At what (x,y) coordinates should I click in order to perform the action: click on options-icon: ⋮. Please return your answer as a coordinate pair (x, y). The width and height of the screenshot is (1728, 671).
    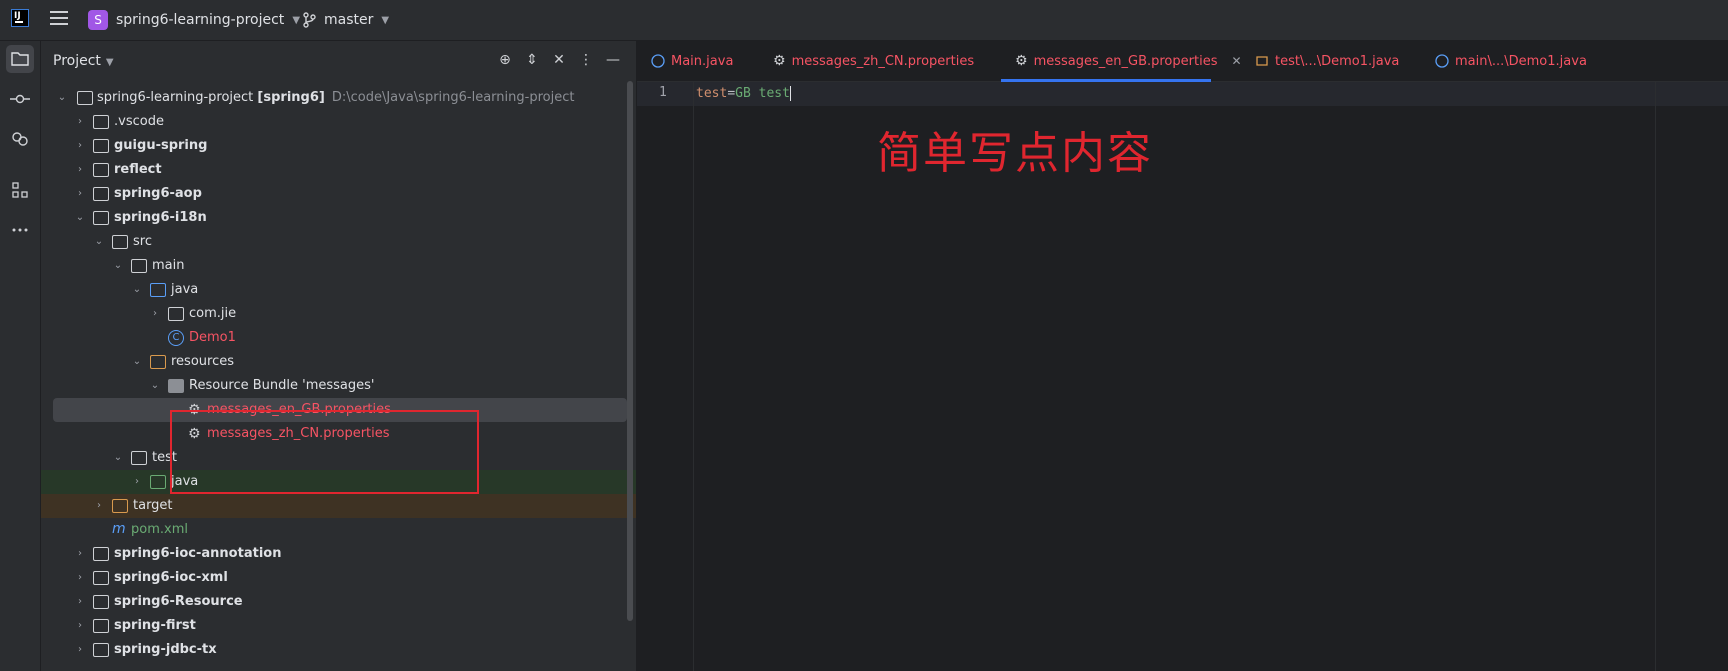
    Looking at the image, I should click on (586, 60).